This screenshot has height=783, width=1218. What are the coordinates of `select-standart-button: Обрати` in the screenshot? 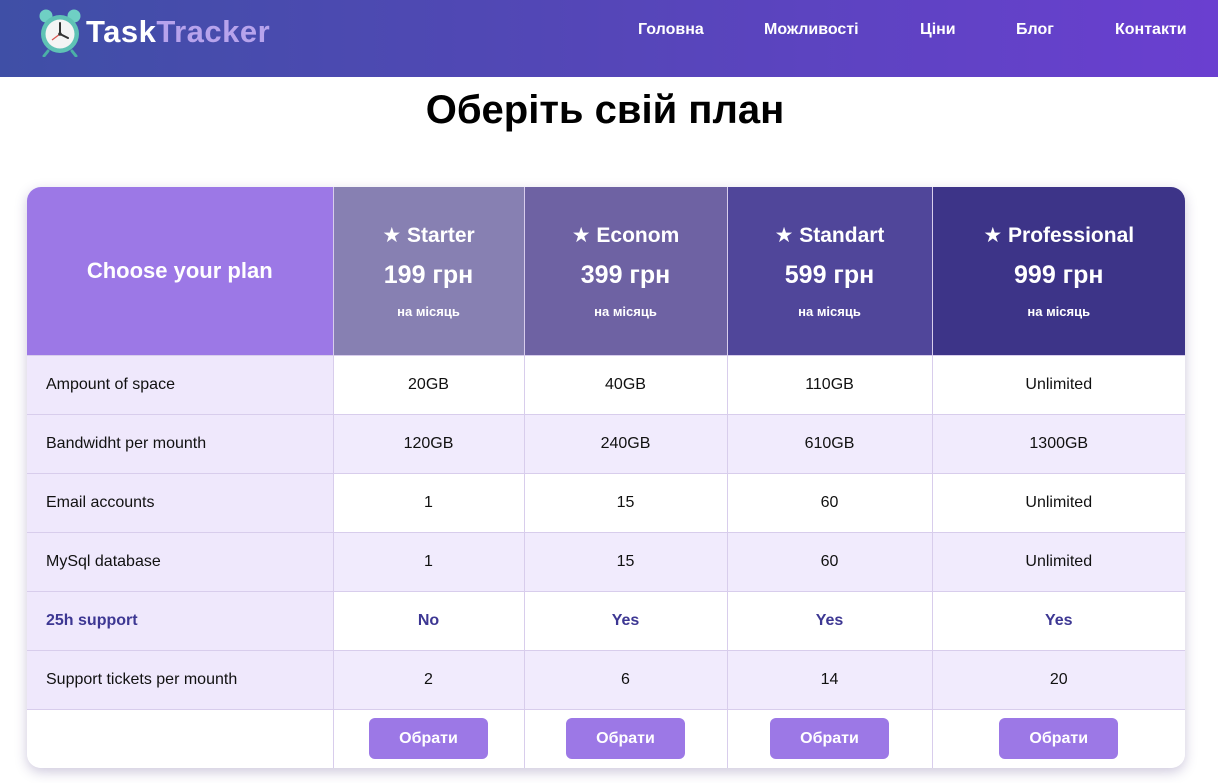 It's located at (829, 739).